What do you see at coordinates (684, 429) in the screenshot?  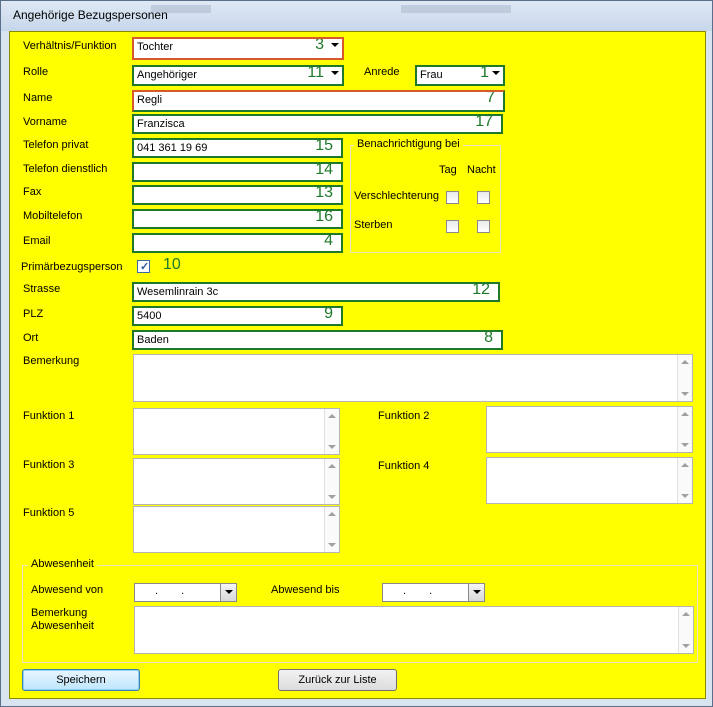 I see `funktion2-scrollbar` at bounding box center [684, 429].